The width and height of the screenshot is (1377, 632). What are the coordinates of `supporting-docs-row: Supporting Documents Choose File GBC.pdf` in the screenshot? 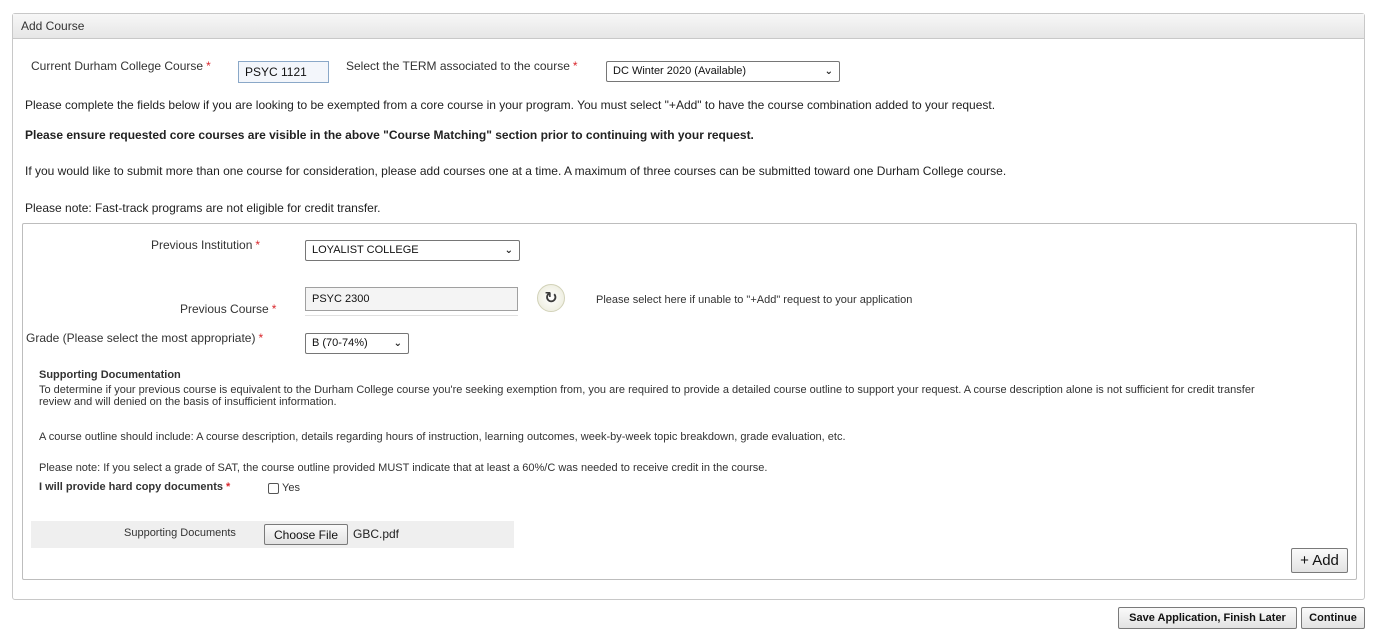 It's located at (272, 534).